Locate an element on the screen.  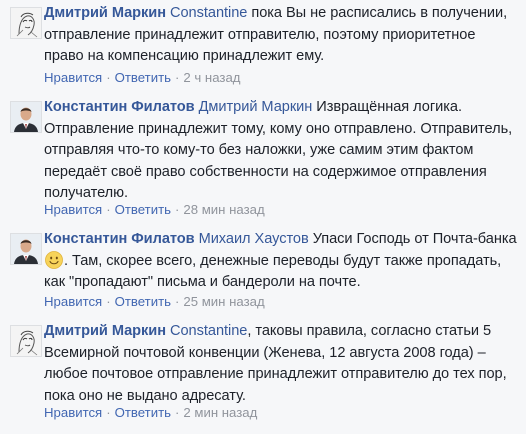
comment-actions: Нравится · Ответить · 25 мин назад is located at coordinates (154, 302).